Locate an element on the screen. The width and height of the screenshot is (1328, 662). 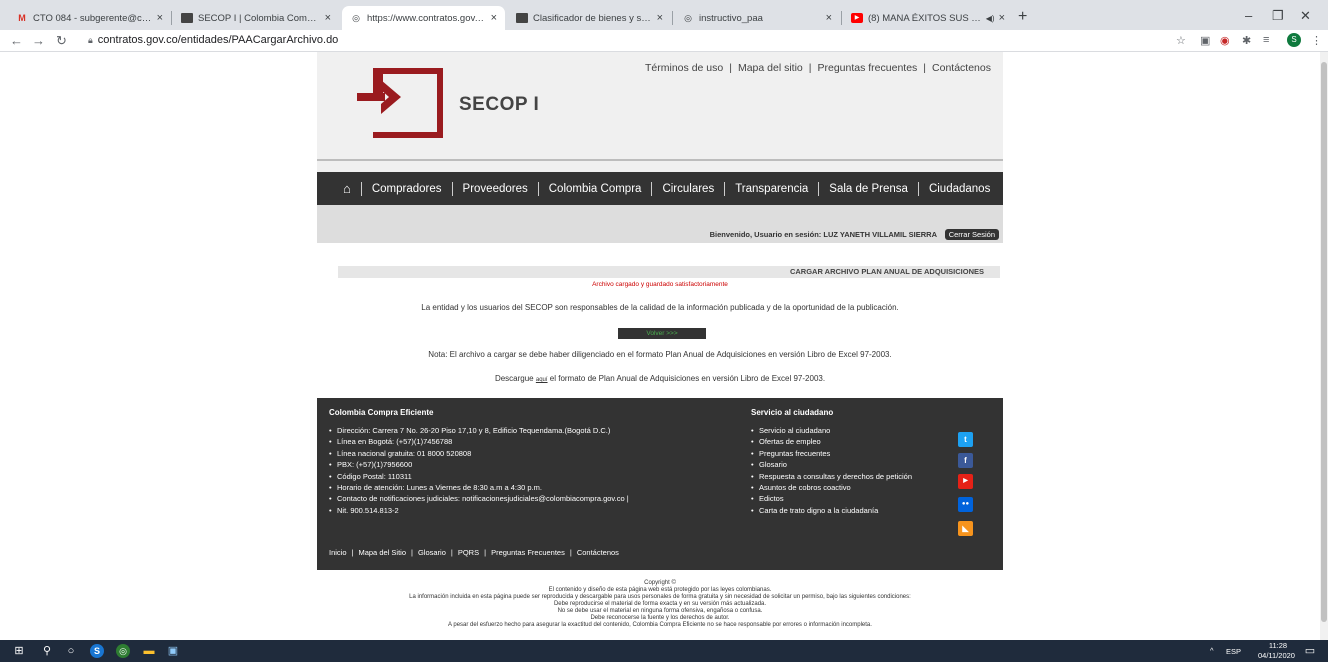
top-link-terms: Términos de uso is located at coordinates (684, 68).